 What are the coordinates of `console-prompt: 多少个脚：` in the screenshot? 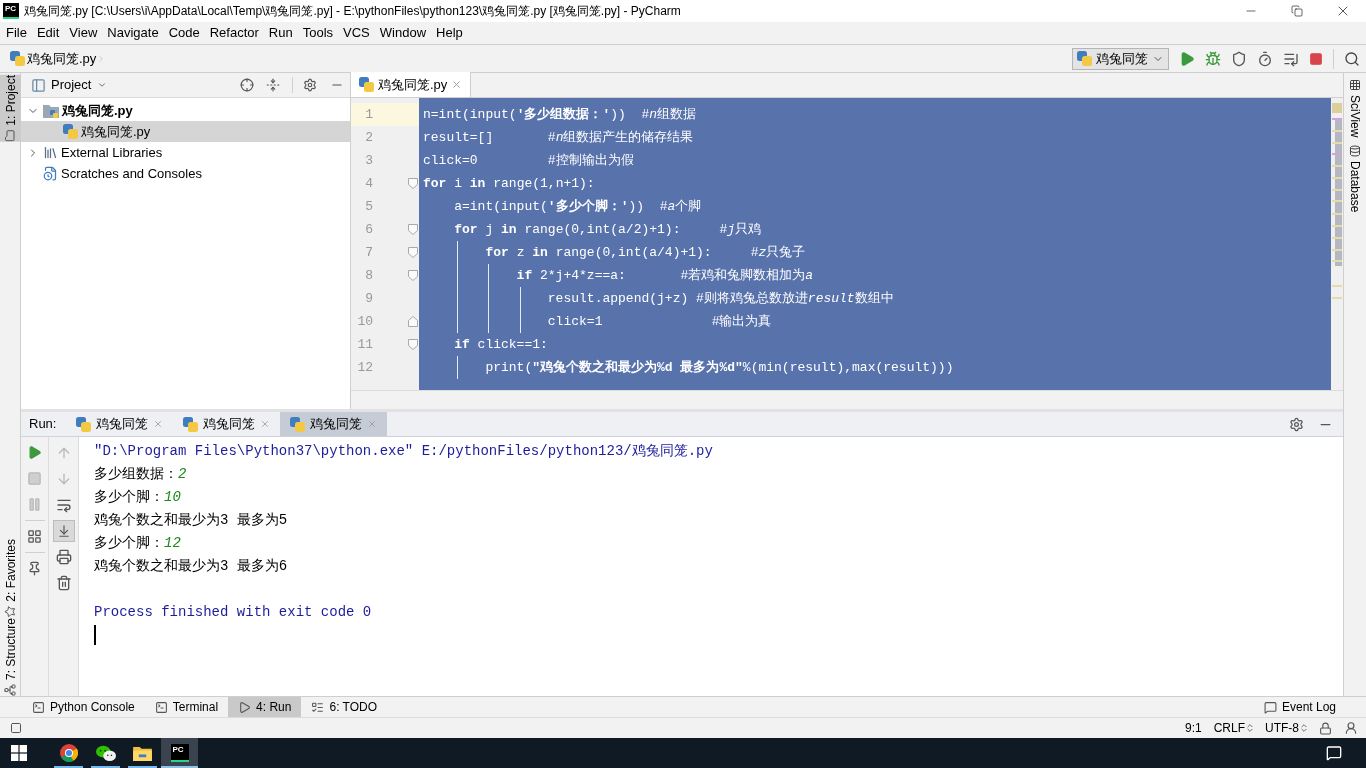 It's located at (129, 543).